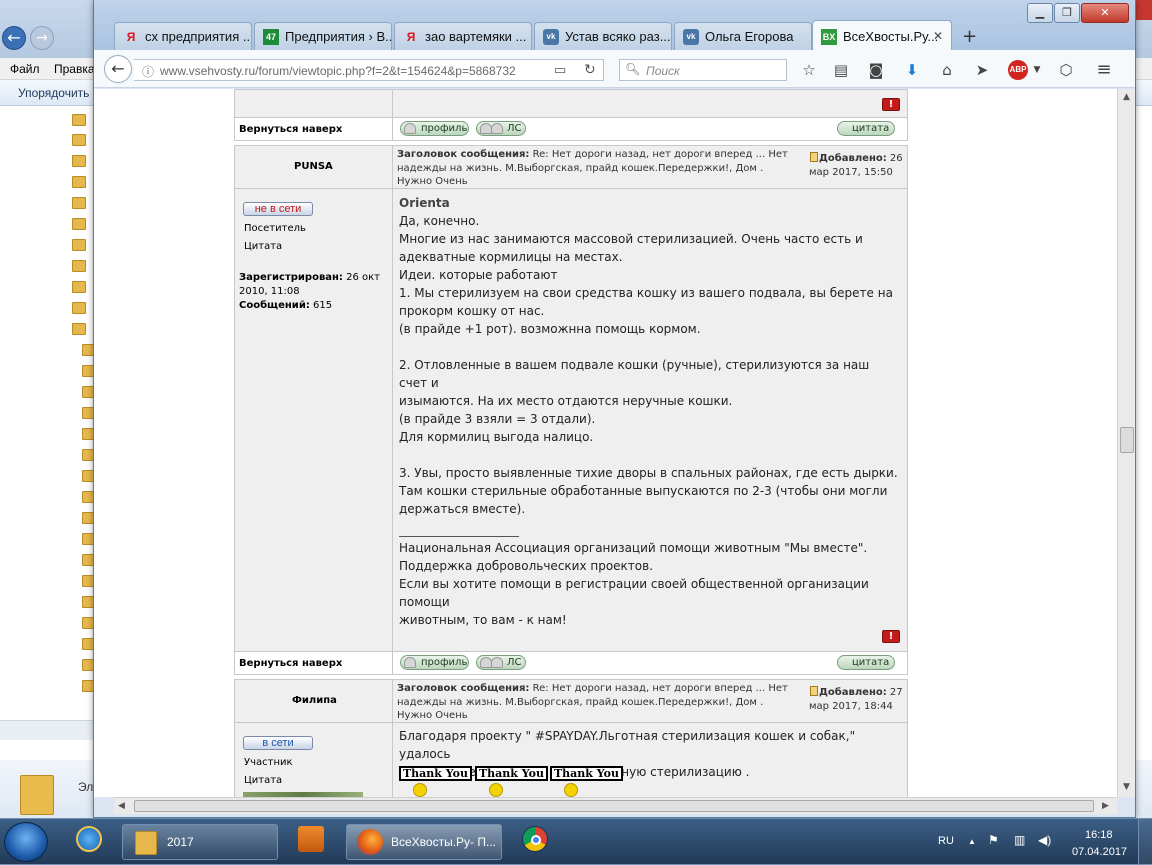  I want to click on download-icon: ⬇, so click(912, 70).